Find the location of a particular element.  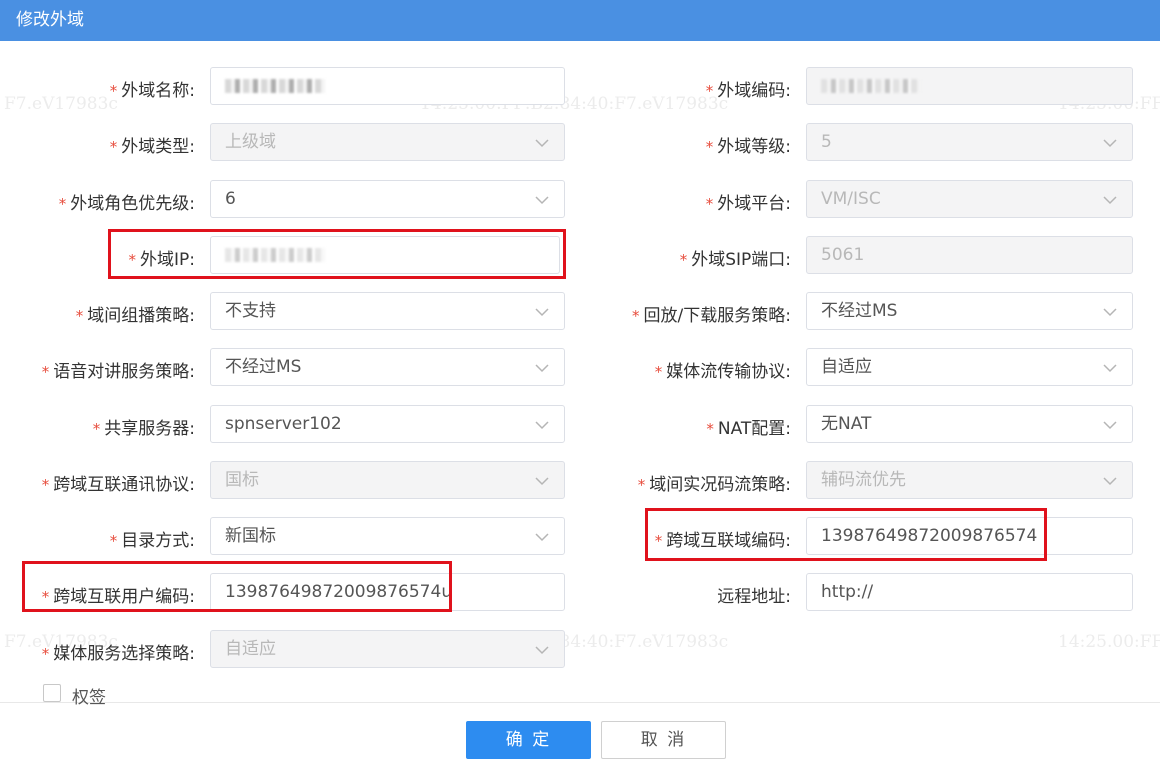

label-comm-protocol: * 跨域互联通讯协议: is located at coordinates (118, 485).